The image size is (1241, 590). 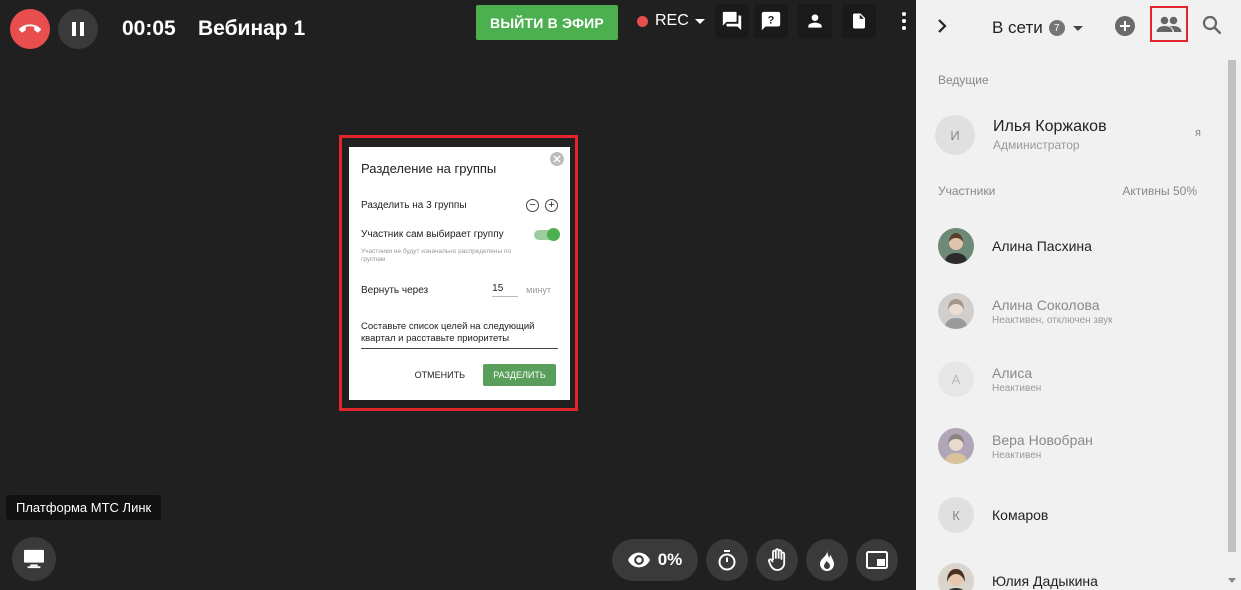 What do you see at coordinates (440, 375) in the screenshot?
I see `cancel-button: ОТМЕНИТЬ` at bounding box center [440, 375].